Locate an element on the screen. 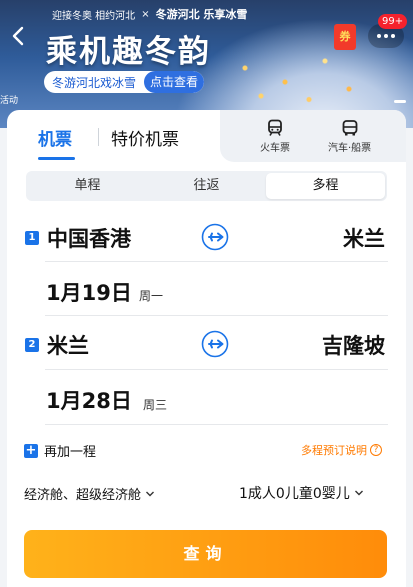  tab-divider is located at coordinates (98, 137).